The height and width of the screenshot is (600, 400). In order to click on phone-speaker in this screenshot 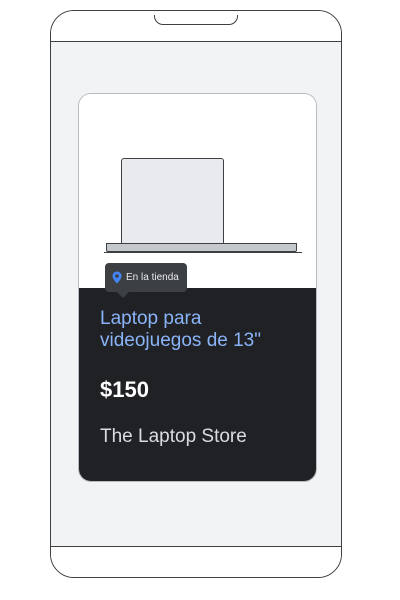, I will do `click(196, 20)`.